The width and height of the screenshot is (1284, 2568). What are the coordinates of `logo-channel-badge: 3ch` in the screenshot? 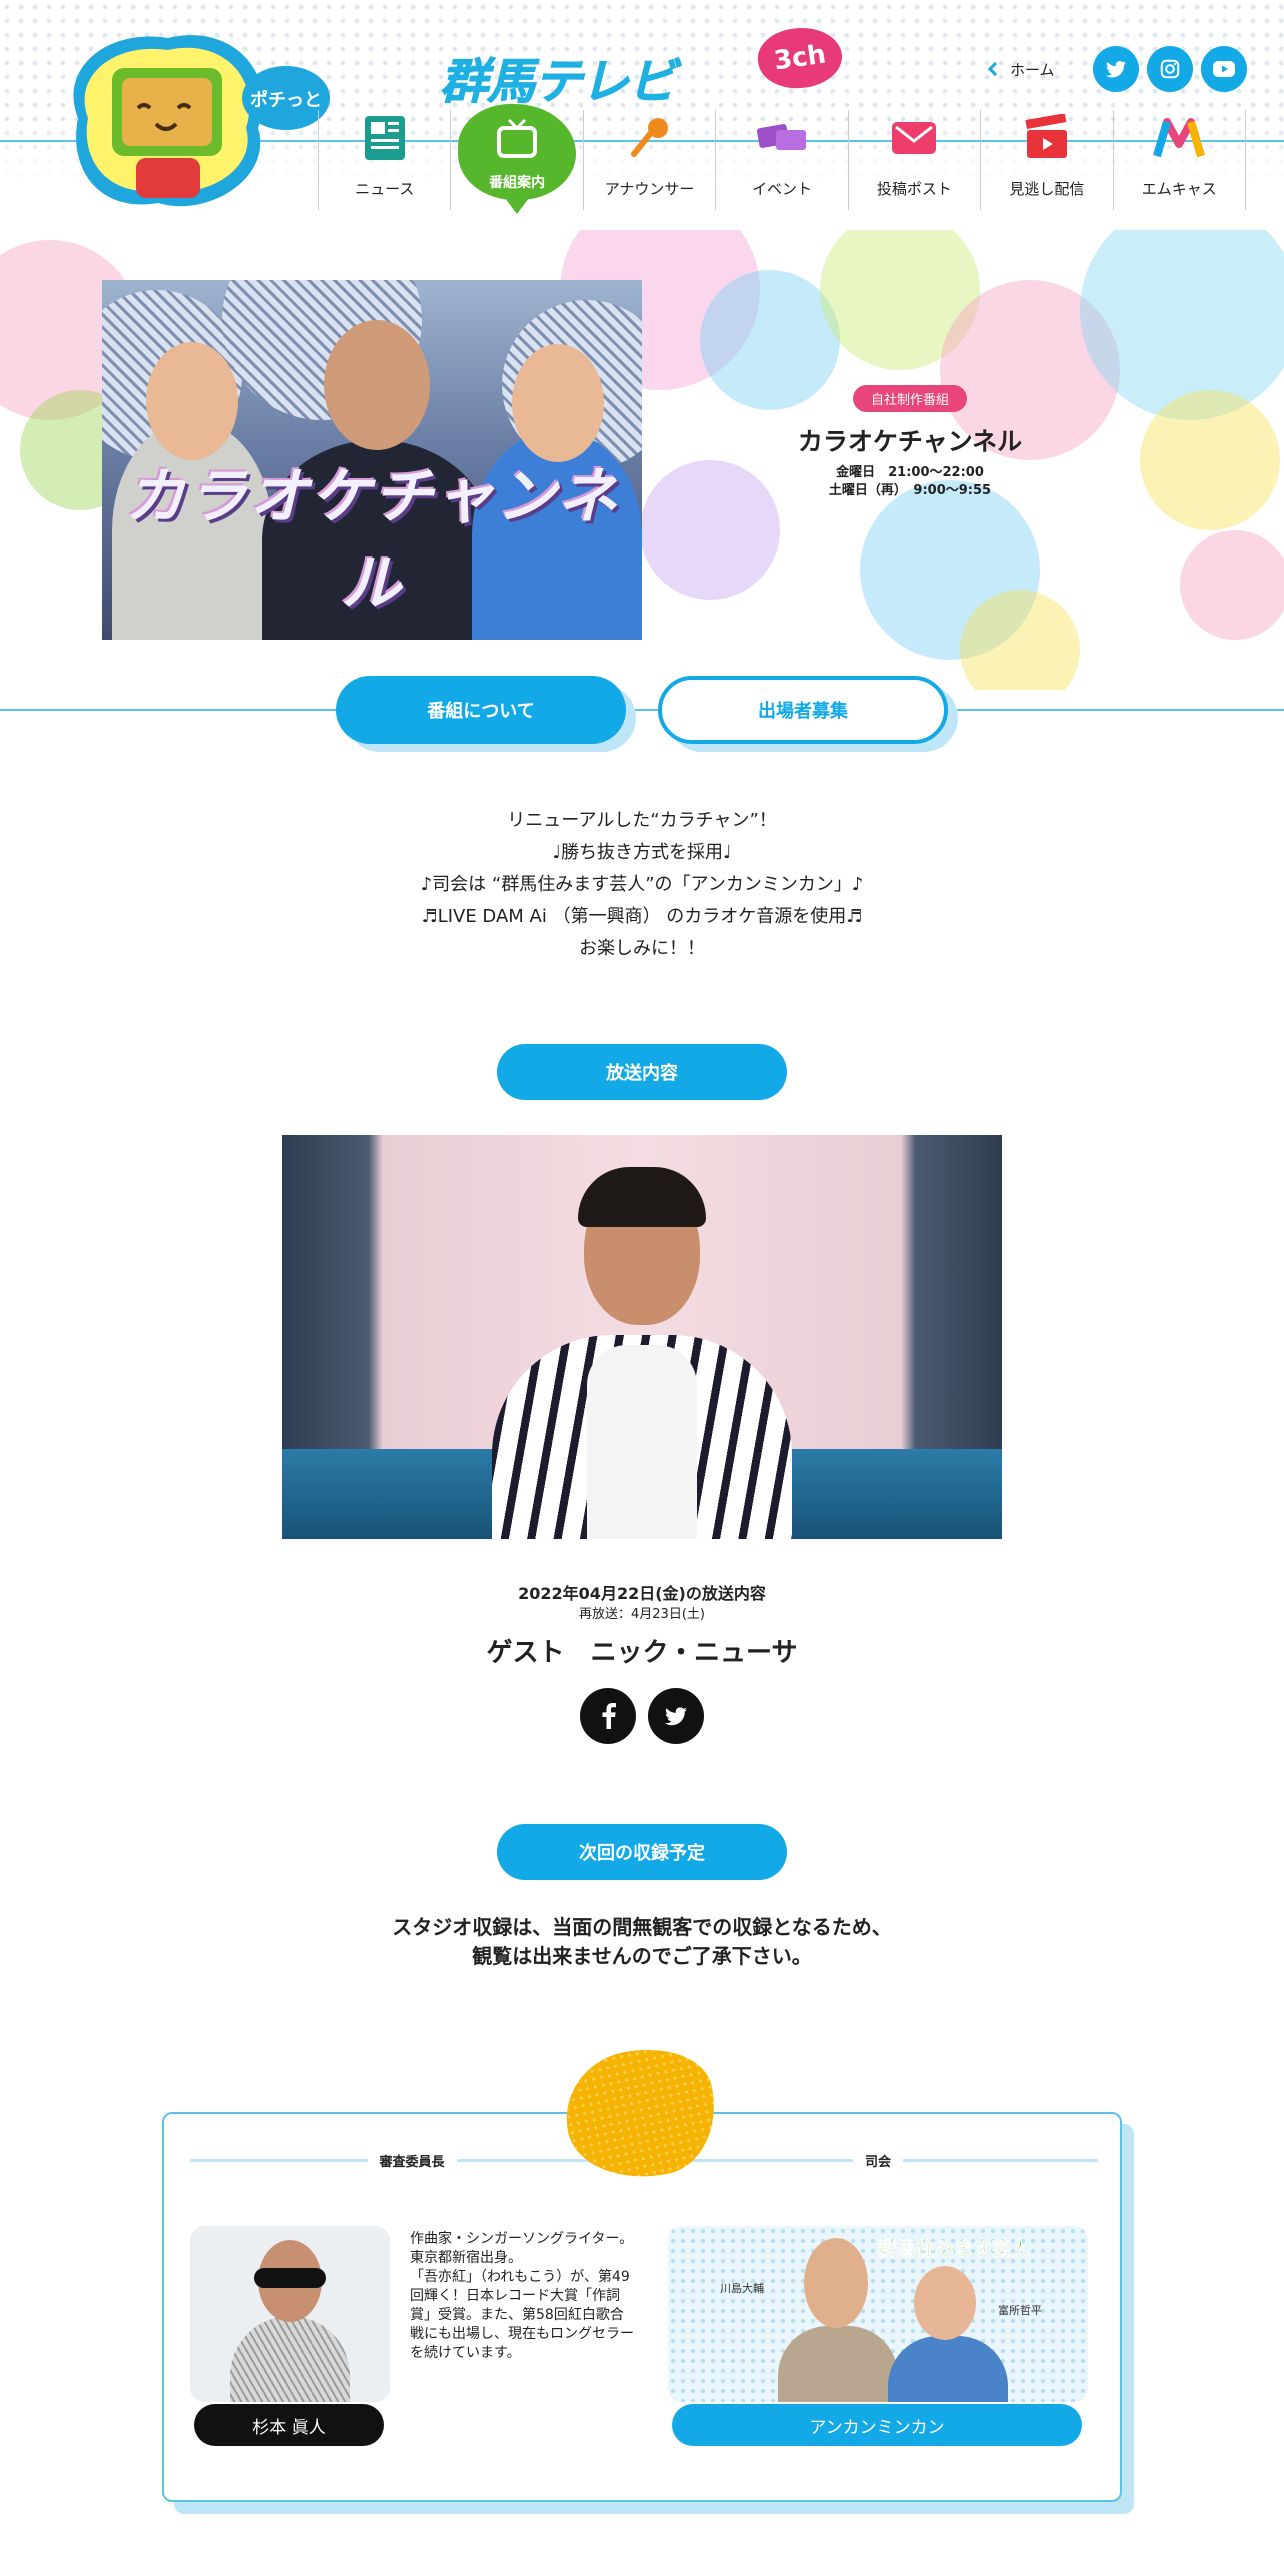 It's located at (800, 58).